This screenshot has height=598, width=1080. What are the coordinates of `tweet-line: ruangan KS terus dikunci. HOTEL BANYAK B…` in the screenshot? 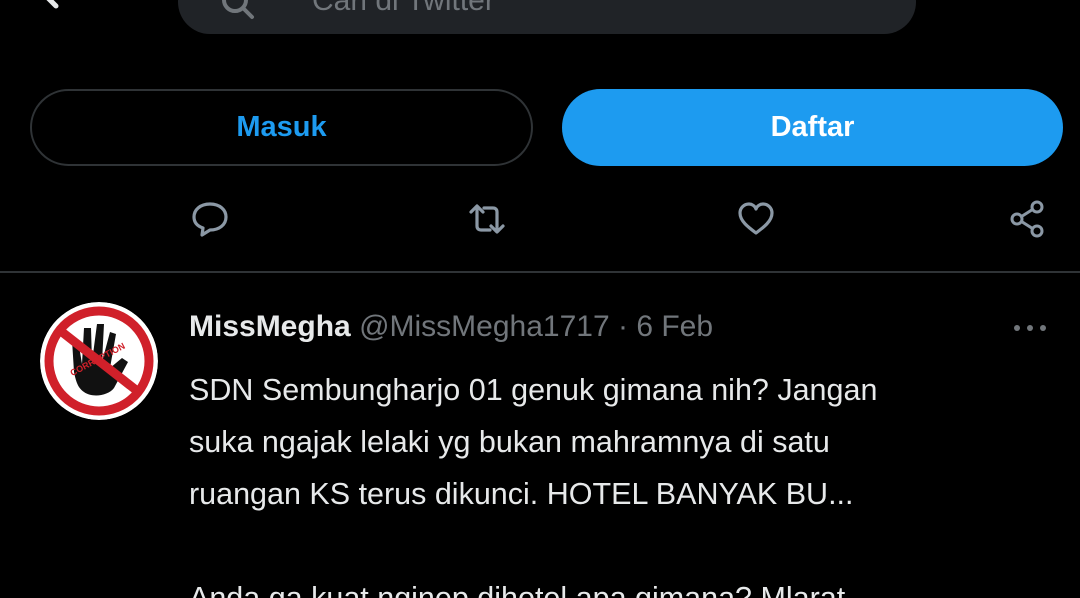 It's located at (521, 494).